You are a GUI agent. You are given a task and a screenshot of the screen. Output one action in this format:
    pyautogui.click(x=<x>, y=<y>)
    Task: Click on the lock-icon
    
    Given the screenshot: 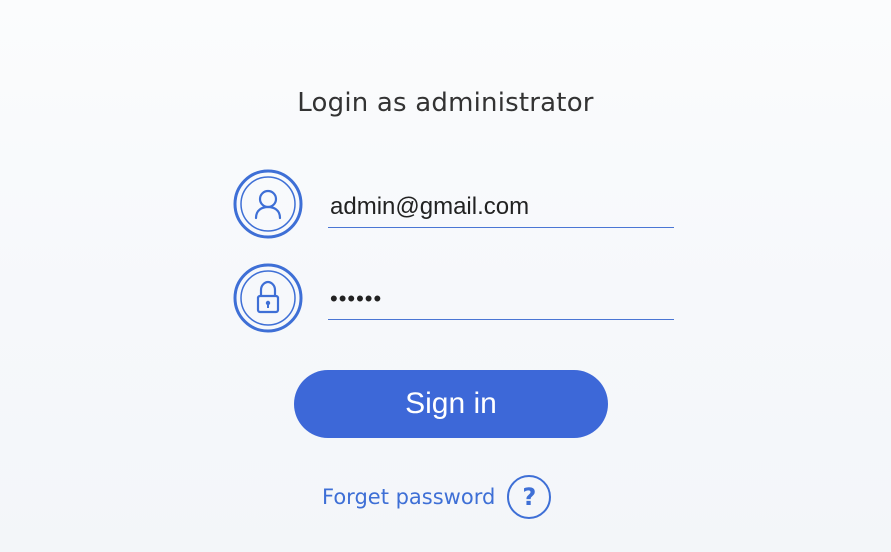 What is the action you would take?
    pyautogui.click(x=268, y=298)
    